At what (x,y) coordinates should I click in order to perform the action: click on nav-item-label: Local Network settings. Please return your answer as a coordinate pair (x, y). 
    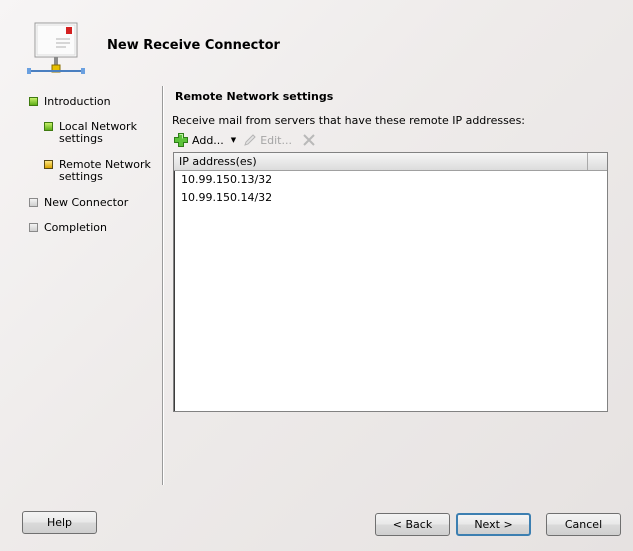
    Looking at the image, I should click on (98, 132).